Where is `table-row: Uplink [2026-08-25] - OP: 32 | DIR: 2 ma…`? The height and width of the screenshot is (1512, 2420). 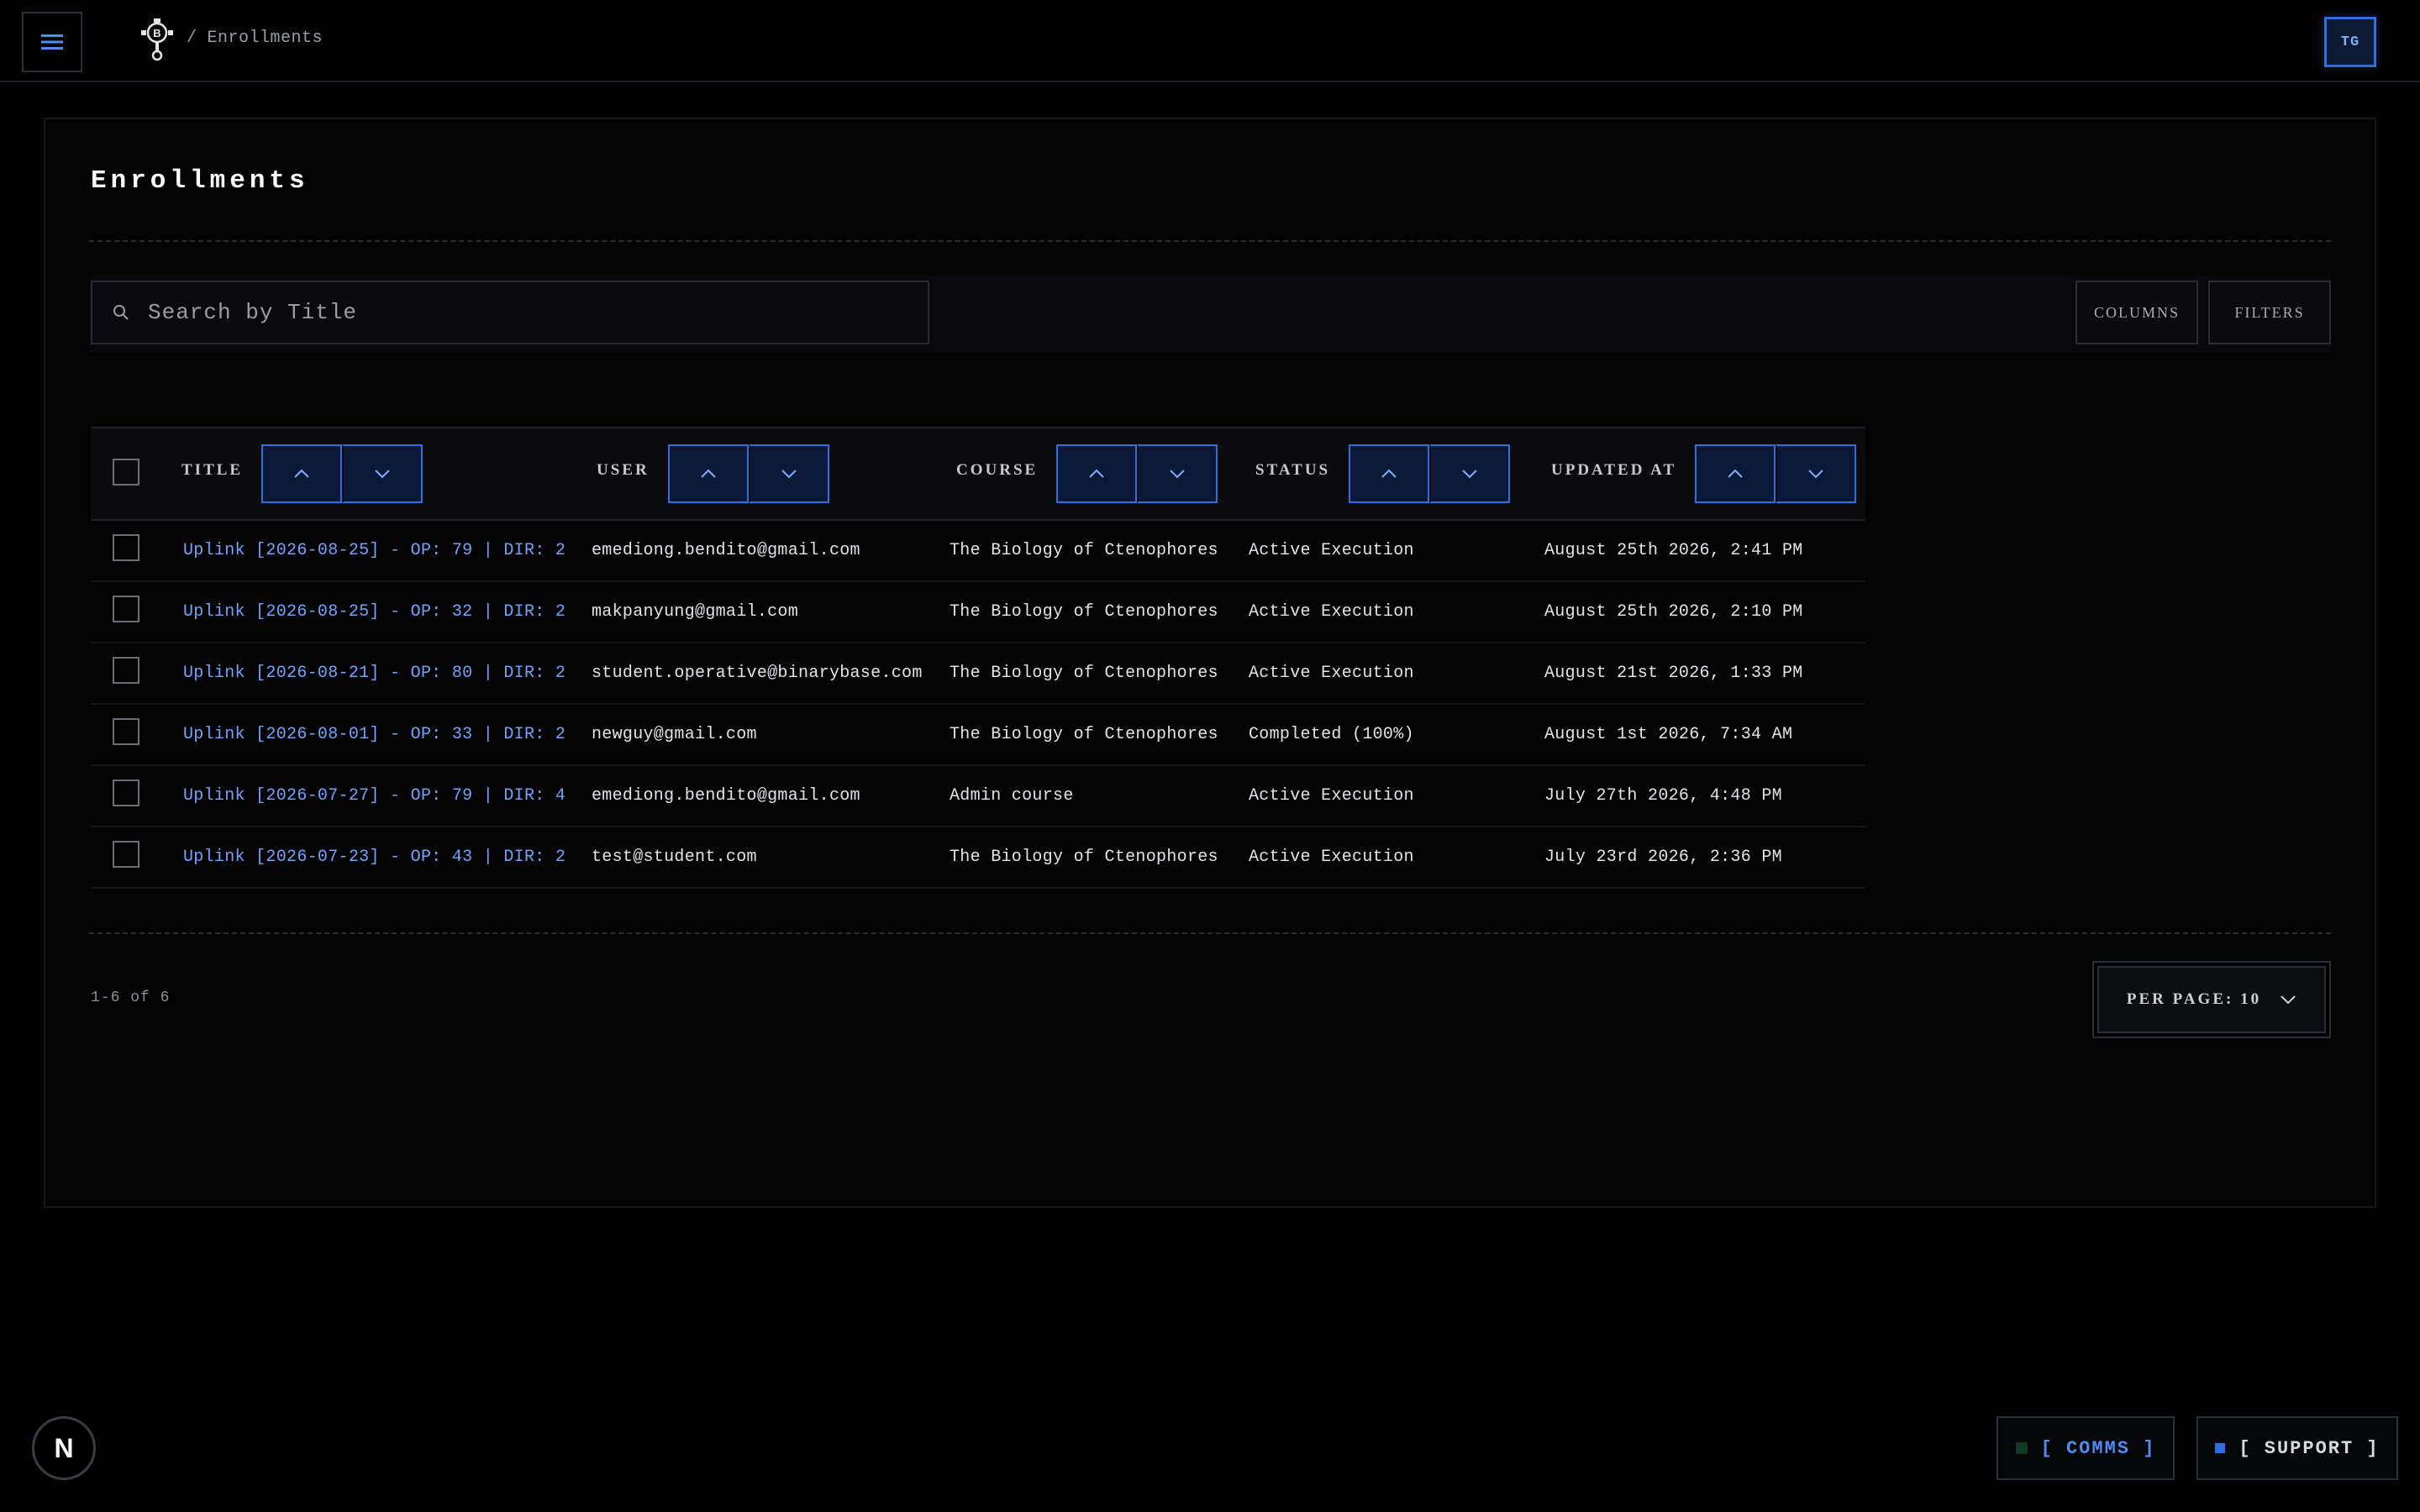
table-row: Uplink [2026-08-25] - OP: 32 | DIR: 2 ma… is located at coordinates (978, 612).